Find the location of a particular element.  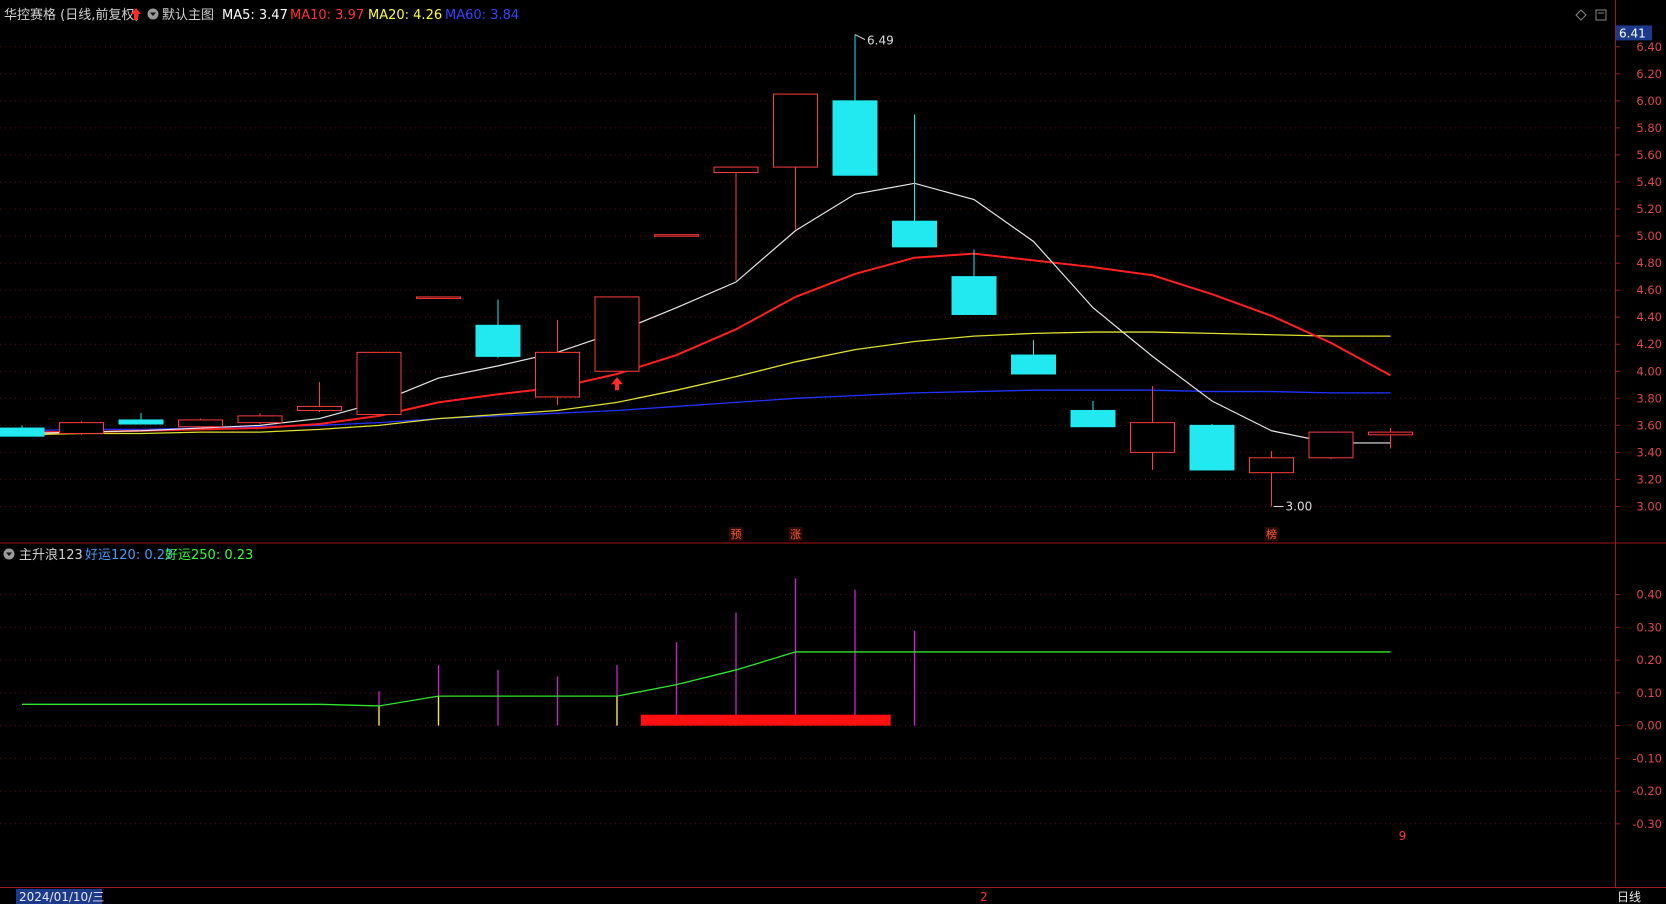

price-tick-label: 5.80 is located at coordinates (1649, 128).